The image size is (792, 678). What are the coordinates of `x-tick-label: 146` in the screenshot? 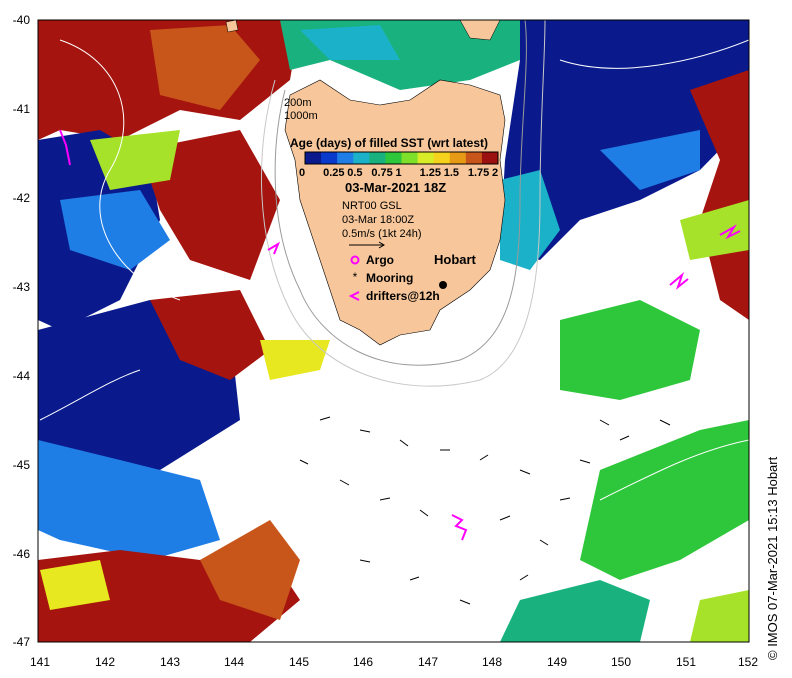 It's located at (363, 662).